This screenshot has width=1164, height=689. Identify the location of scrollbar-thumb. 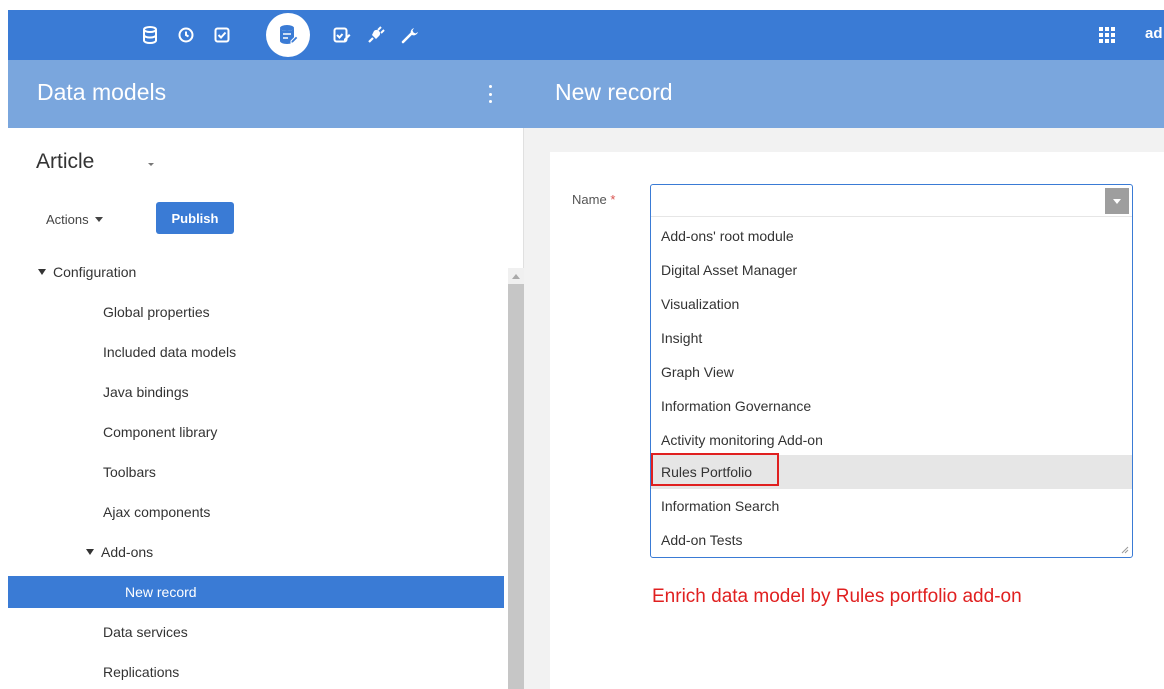
(516, 486).